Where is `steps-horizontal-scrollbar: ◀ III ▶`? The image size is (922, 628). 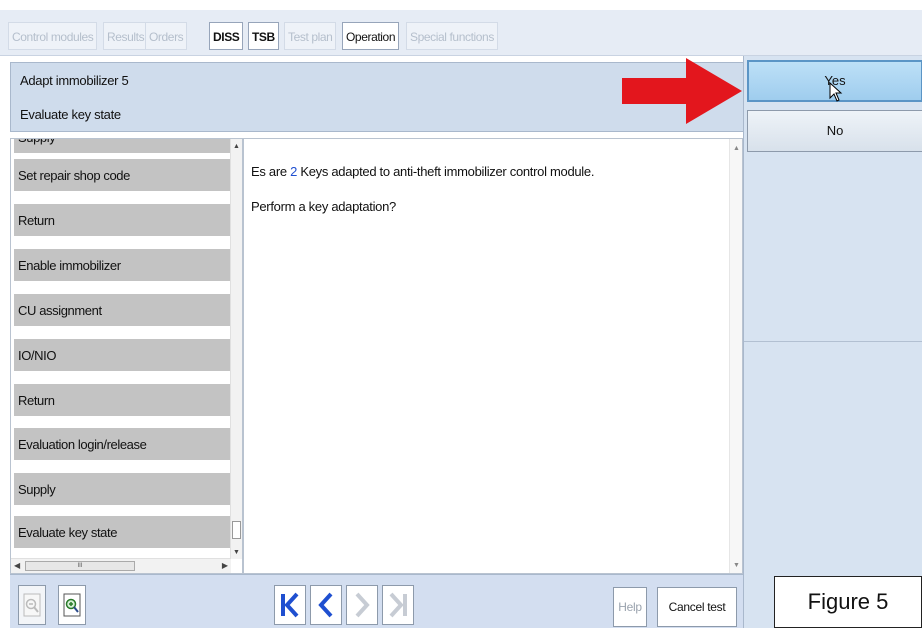
steps-horizontal-scrollbar: ◀ III ▶ is located at coordinates (121, 565).